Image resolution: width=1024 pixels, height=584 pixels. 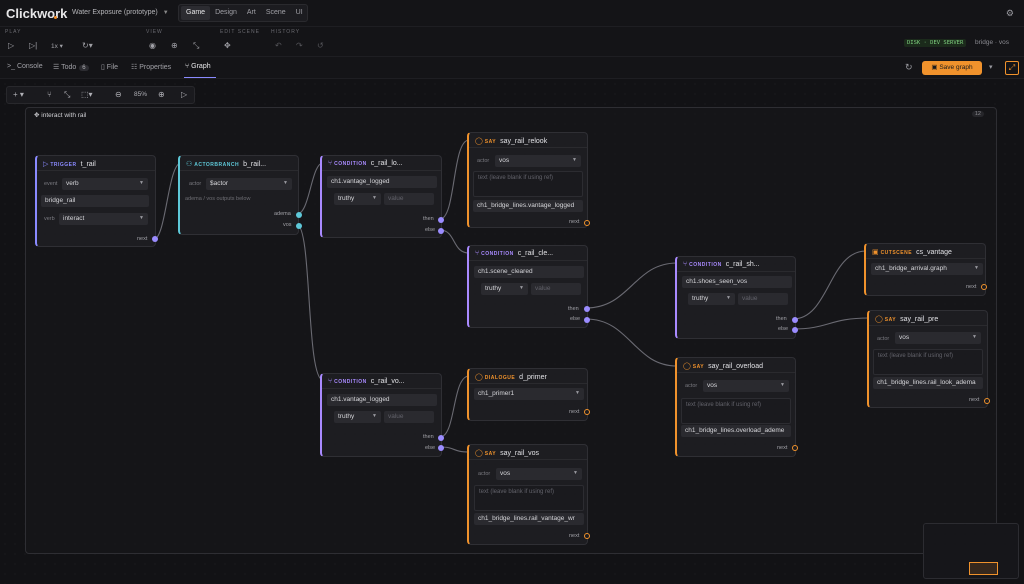 I want to click on play-icon: ▷, so click(x=11, y=45).